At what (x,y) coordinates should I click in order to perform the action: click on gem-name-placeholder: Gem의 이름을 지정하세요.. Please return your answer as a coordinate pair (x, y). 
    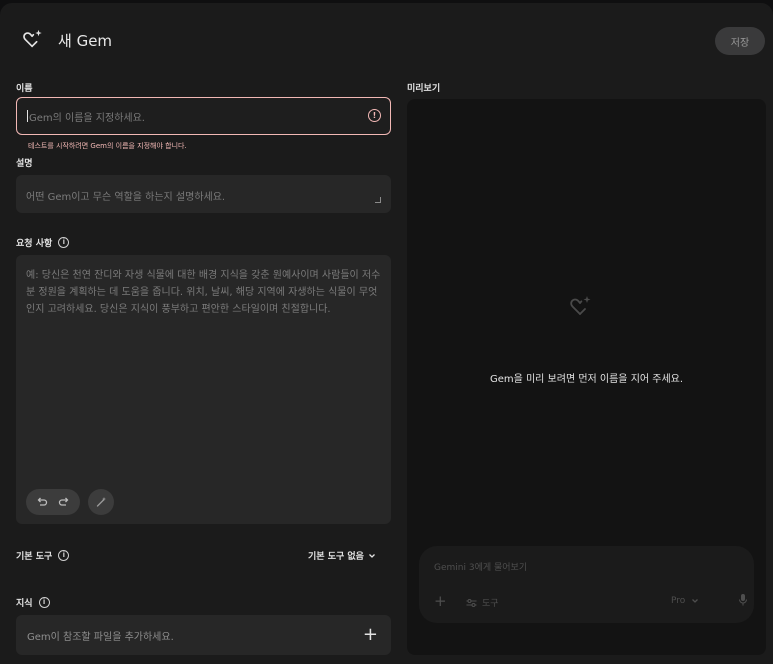
    Looking at the image, I should click on (87, 118).